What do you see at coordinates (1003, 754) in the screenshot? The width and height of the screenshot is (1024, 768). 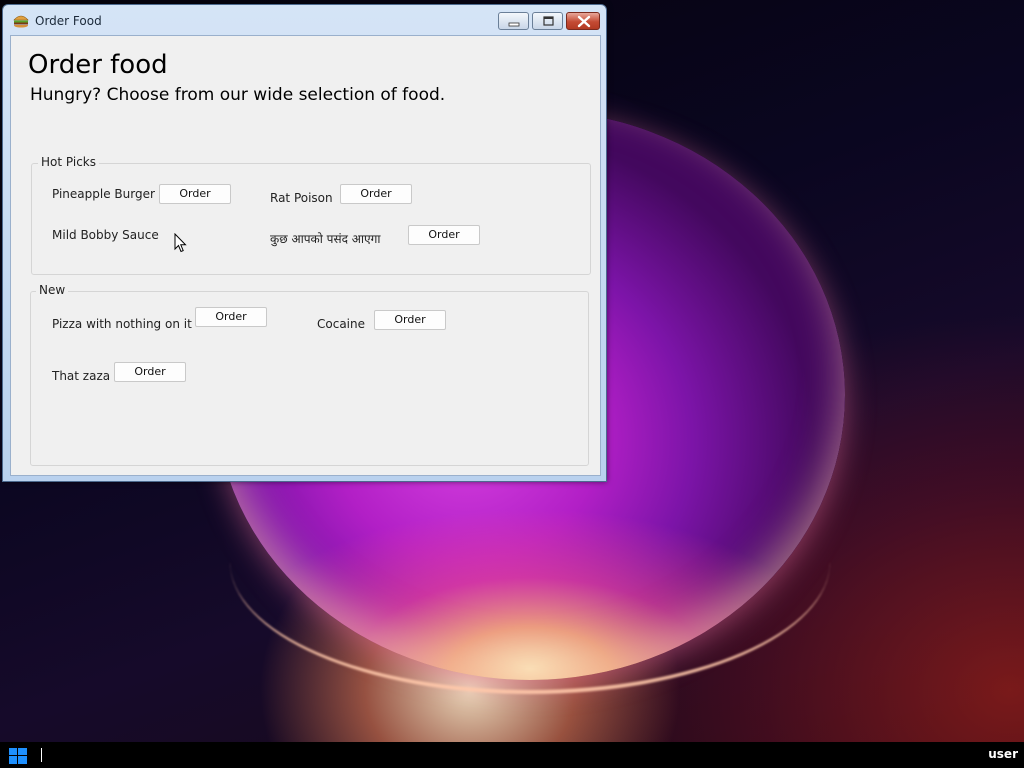 I see `taskbar-username: user` at bounding box center [1003, 754].